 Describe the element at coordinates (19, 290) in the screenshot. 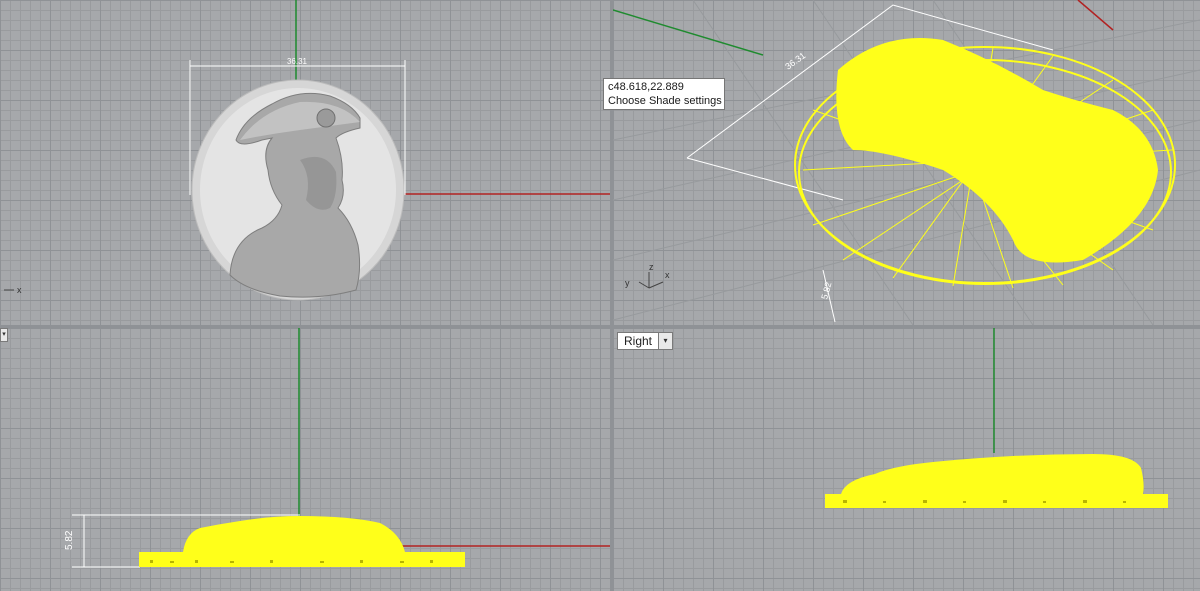

I see `top-axis-x-label: x` at that location.